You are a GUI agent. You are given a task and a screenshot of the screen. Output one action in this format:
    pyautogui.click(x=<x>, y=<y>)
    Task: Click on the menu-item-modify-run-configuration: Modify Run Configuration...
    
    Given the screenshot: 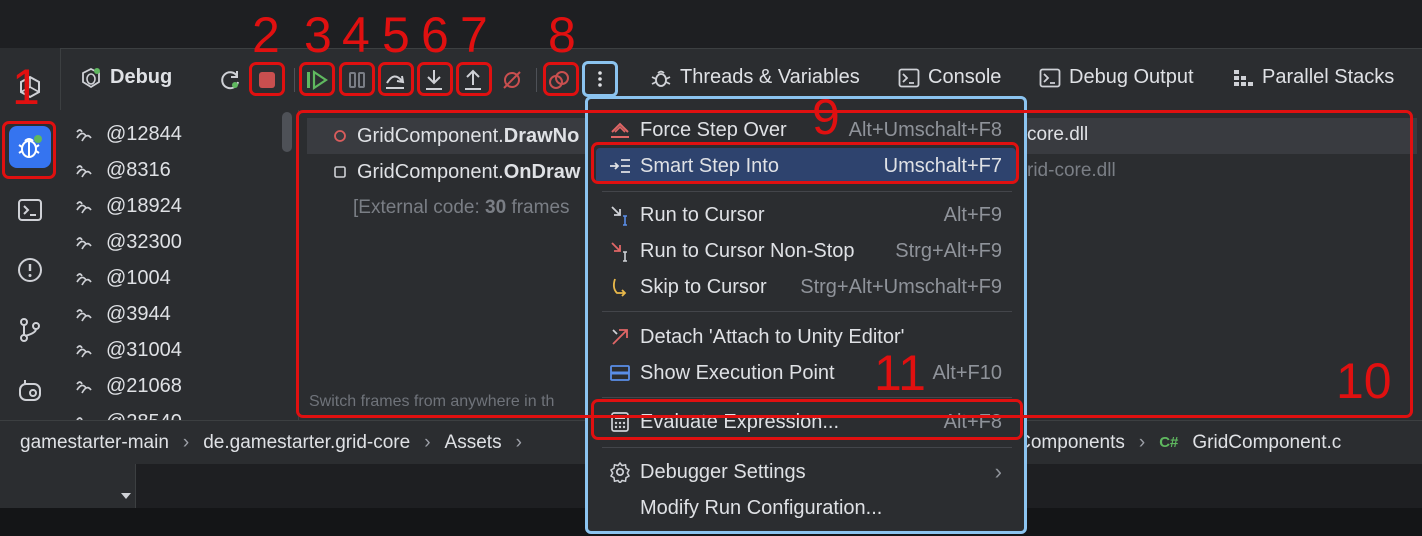 What is the action you would take?
    pyautogui.click(x=806, y=508)
    